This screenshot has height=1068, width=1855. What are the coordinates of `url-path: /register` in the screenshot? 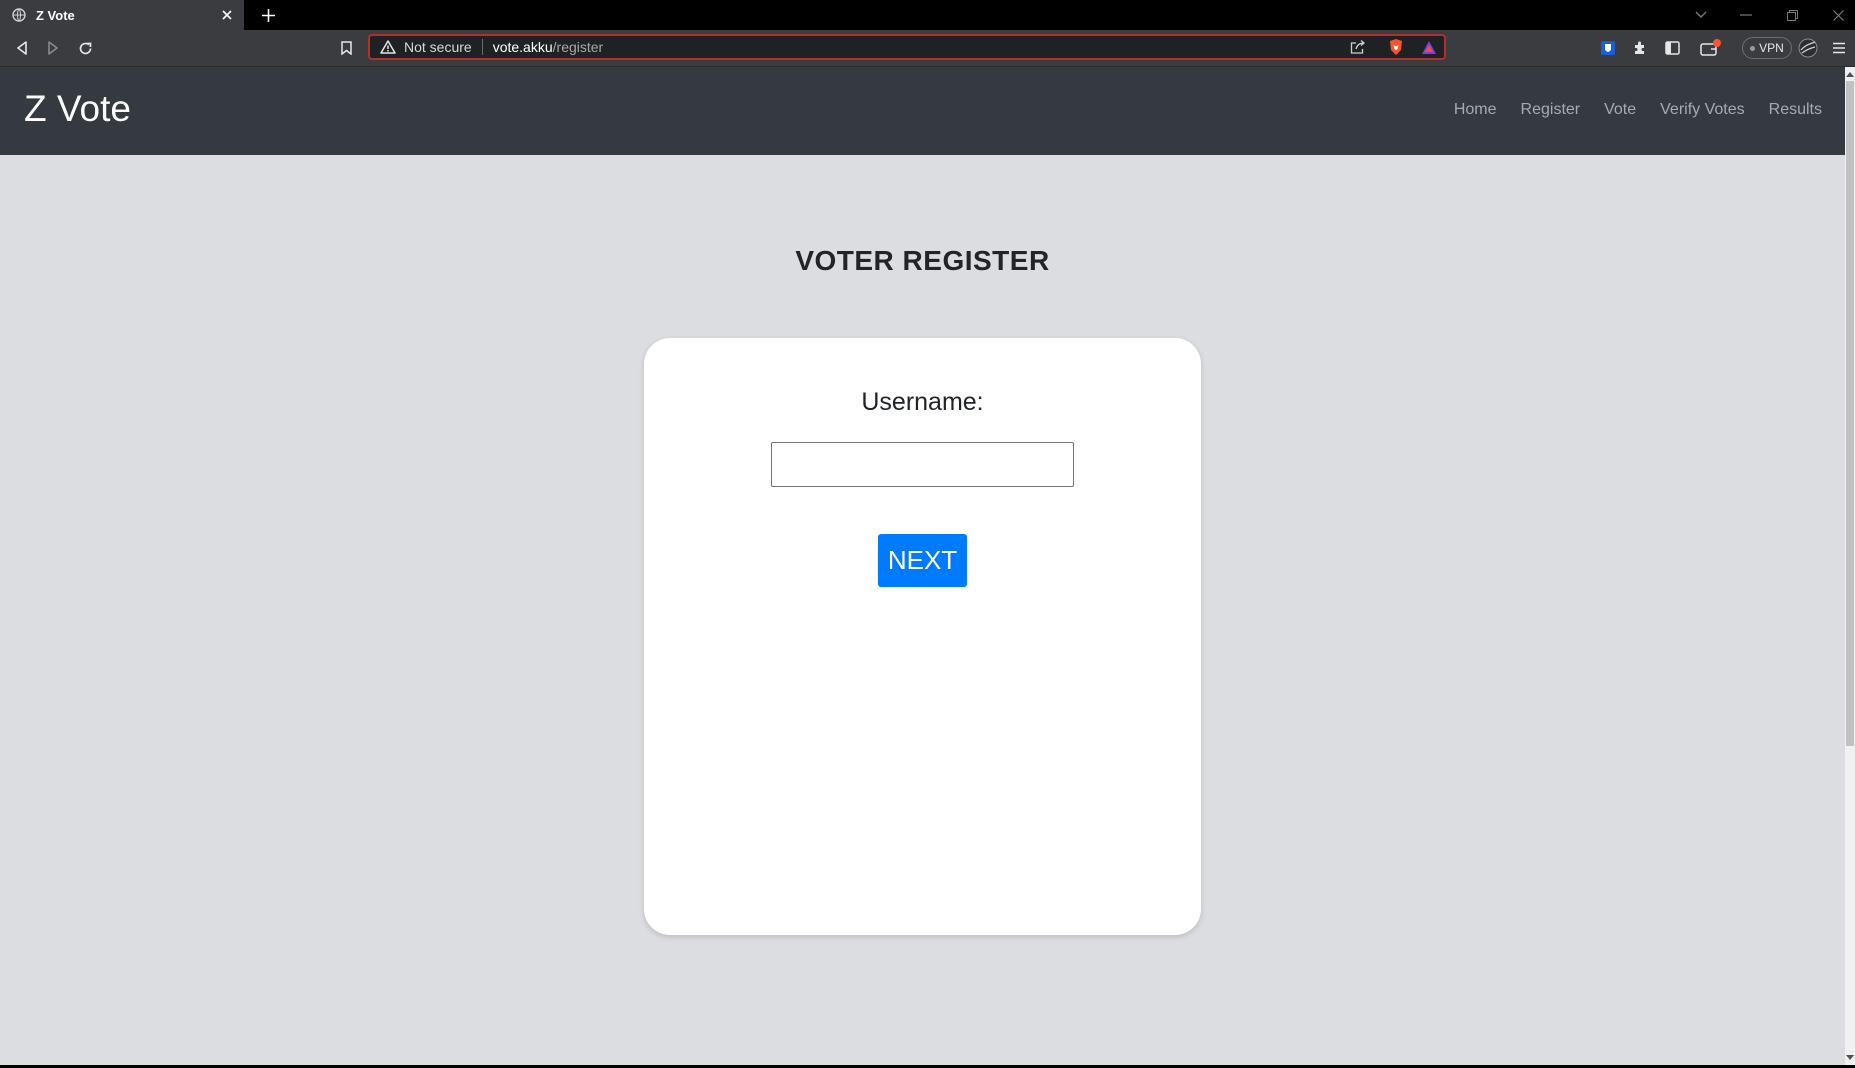 It's located at (578, 47).